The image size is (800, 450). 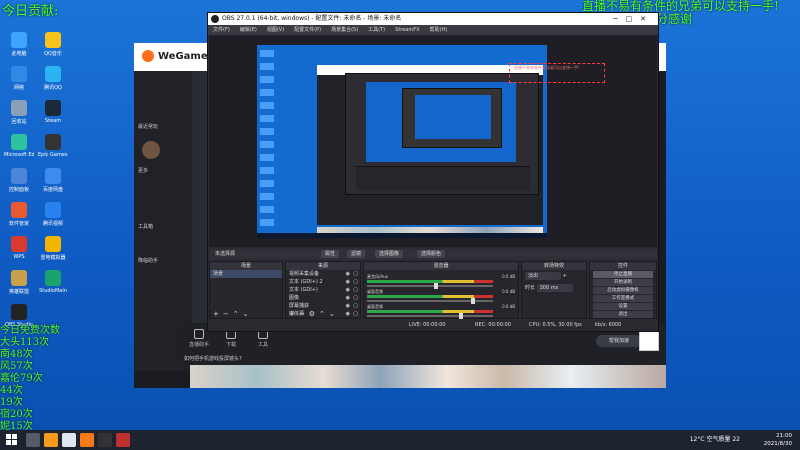 I want to click on menu-streamfx: StreamFX, so click(x=407, y=30).